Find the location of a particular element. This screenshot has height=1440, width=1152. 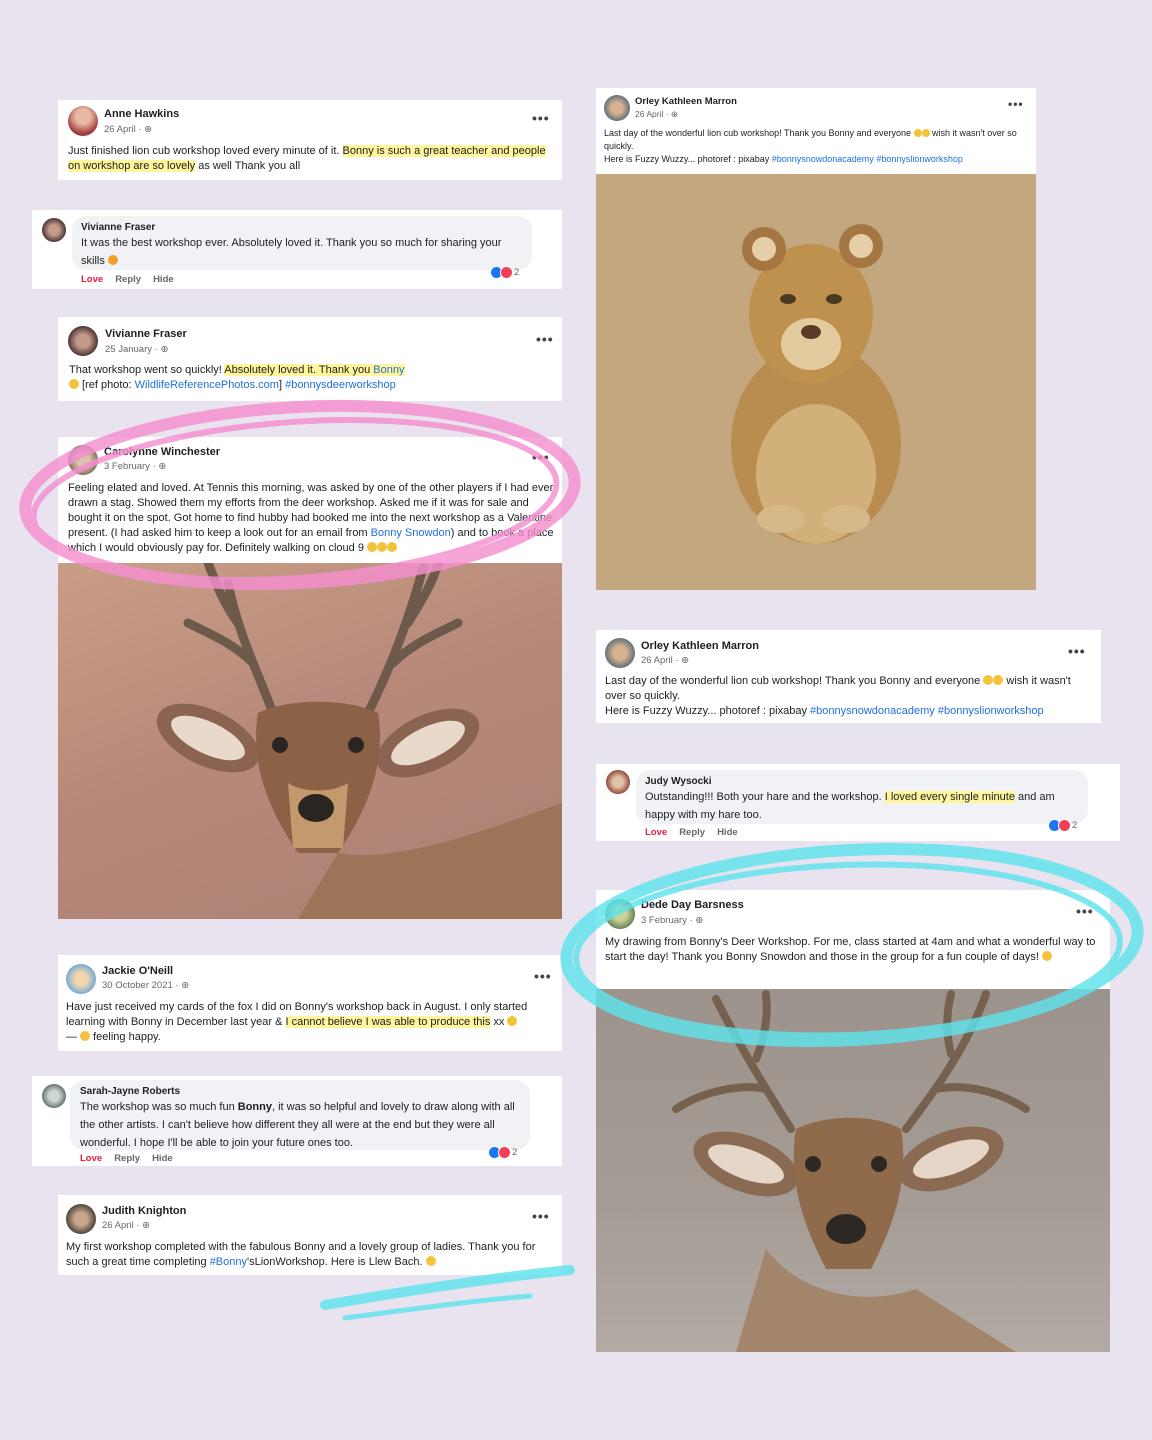

cyan-marker-underline is located at coordinates (447, 1287).